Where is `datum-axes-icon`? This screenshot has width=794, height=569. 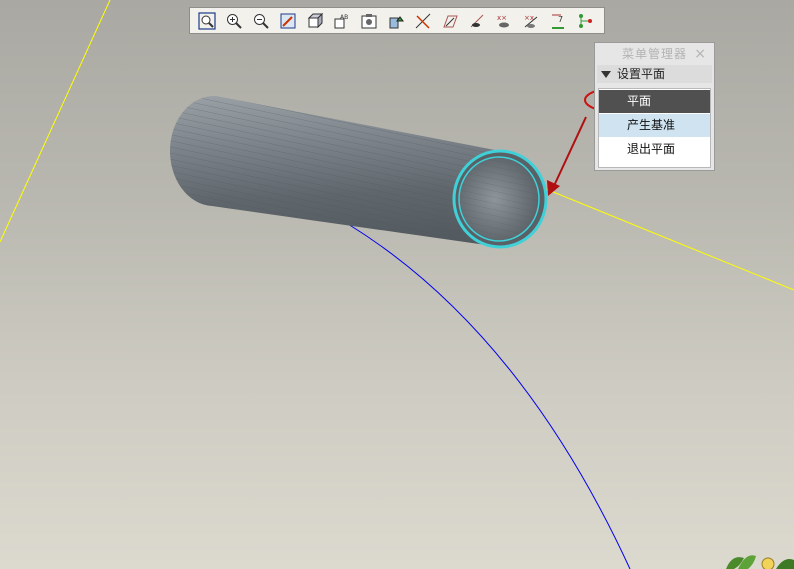
datum-axes-icon is located at coordinates (450, 21).